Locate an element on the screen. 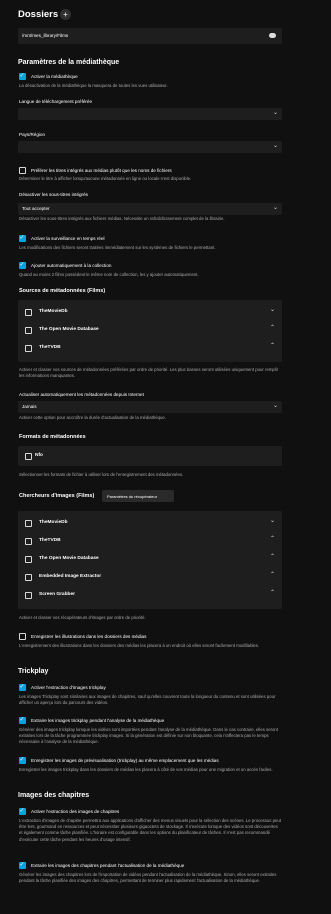  fetcher-settings-label: Paramètres du récupérateur is located at coordinates (132, 496).